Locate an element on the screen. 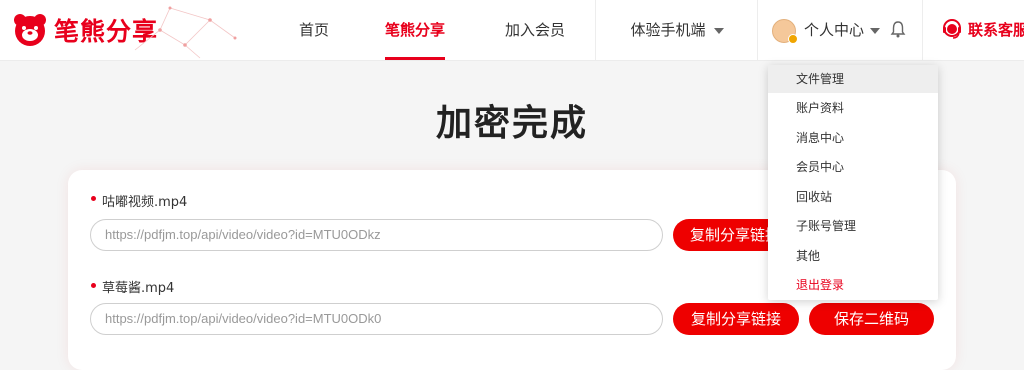  nav-user-center: 个人中心 is located at coordinates (844, 30).